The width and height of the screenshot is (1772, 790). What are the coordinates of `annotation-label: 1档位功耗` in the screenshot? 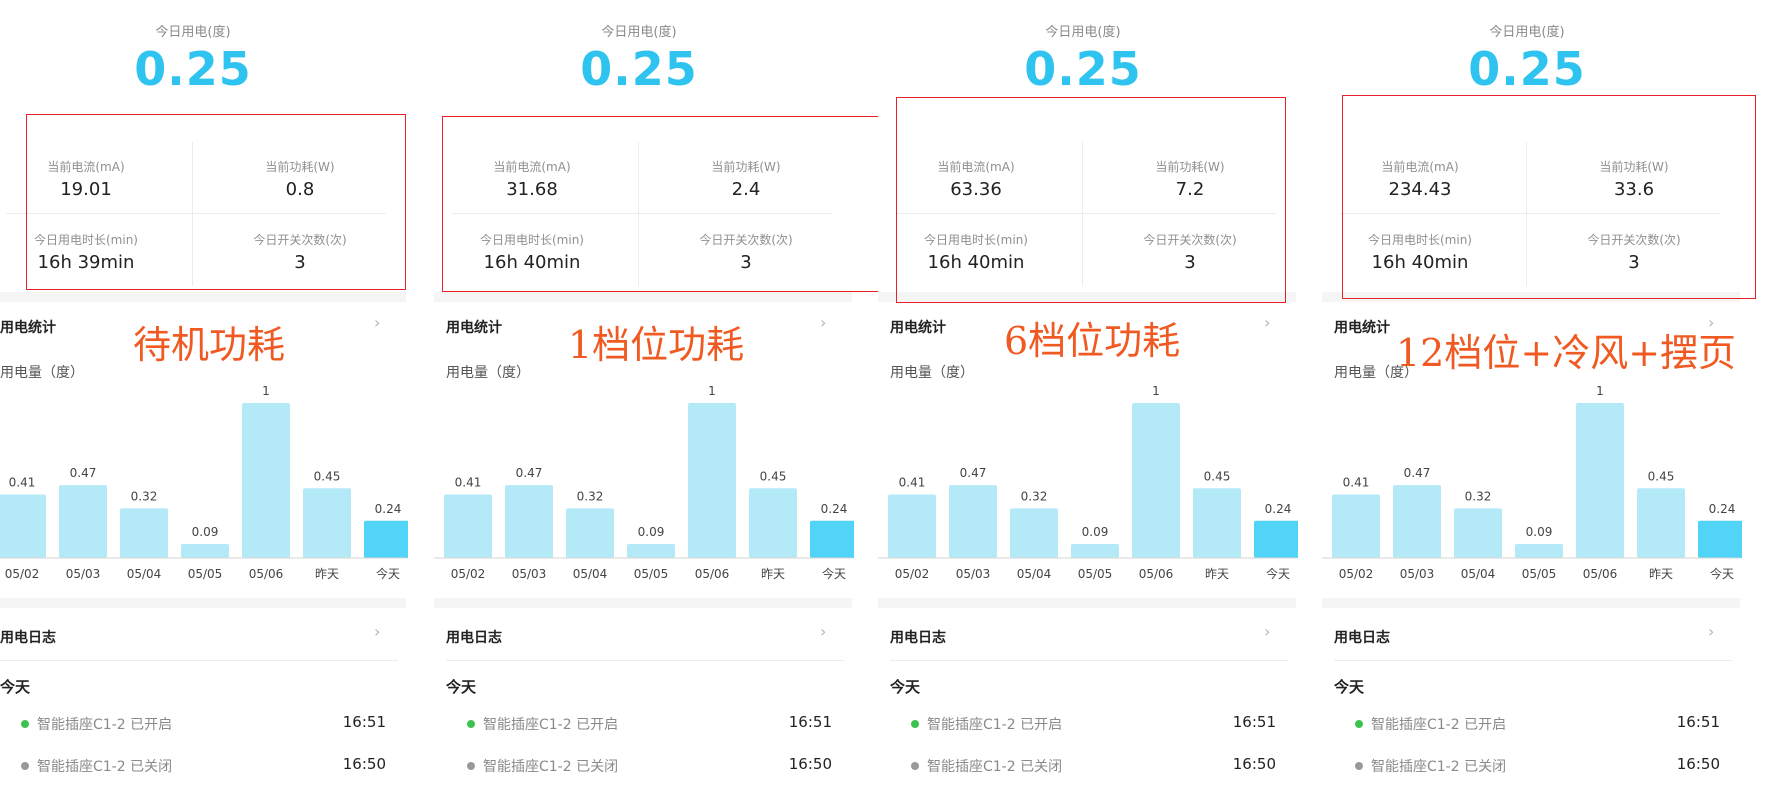 It's located at (656, 345).